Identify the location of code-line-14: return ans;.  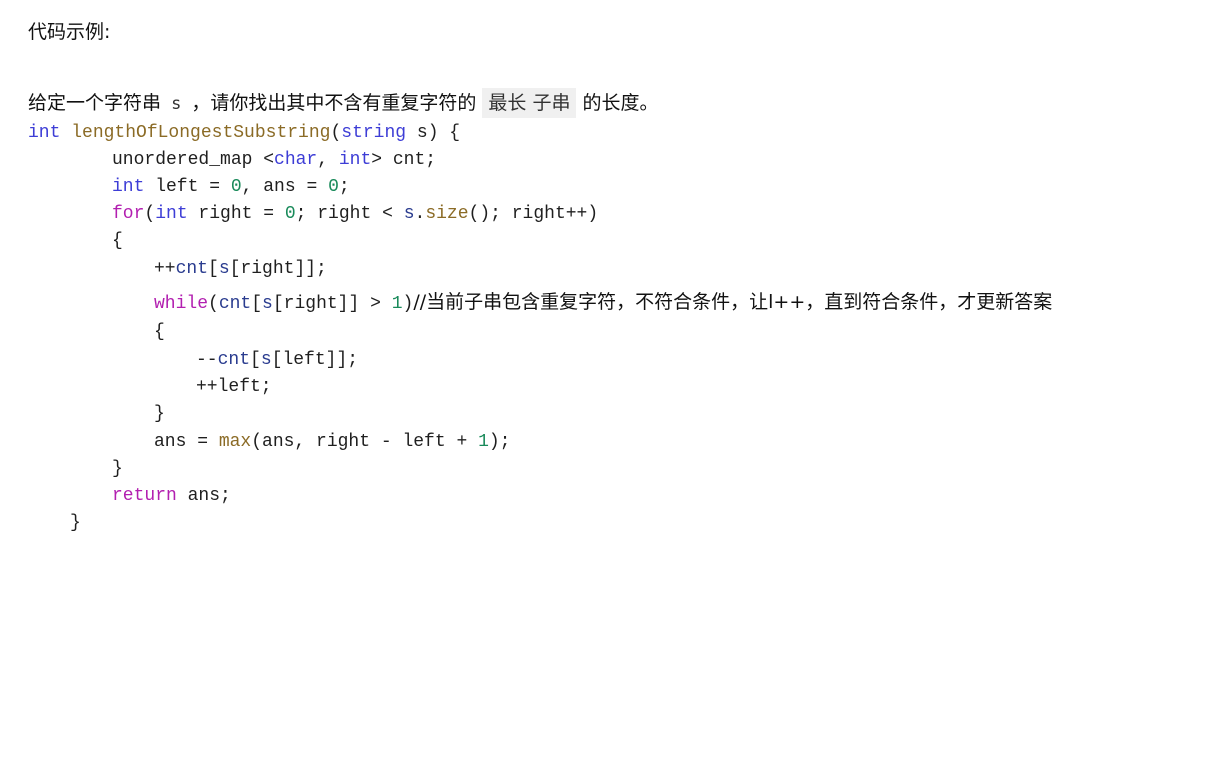
(171, 496).